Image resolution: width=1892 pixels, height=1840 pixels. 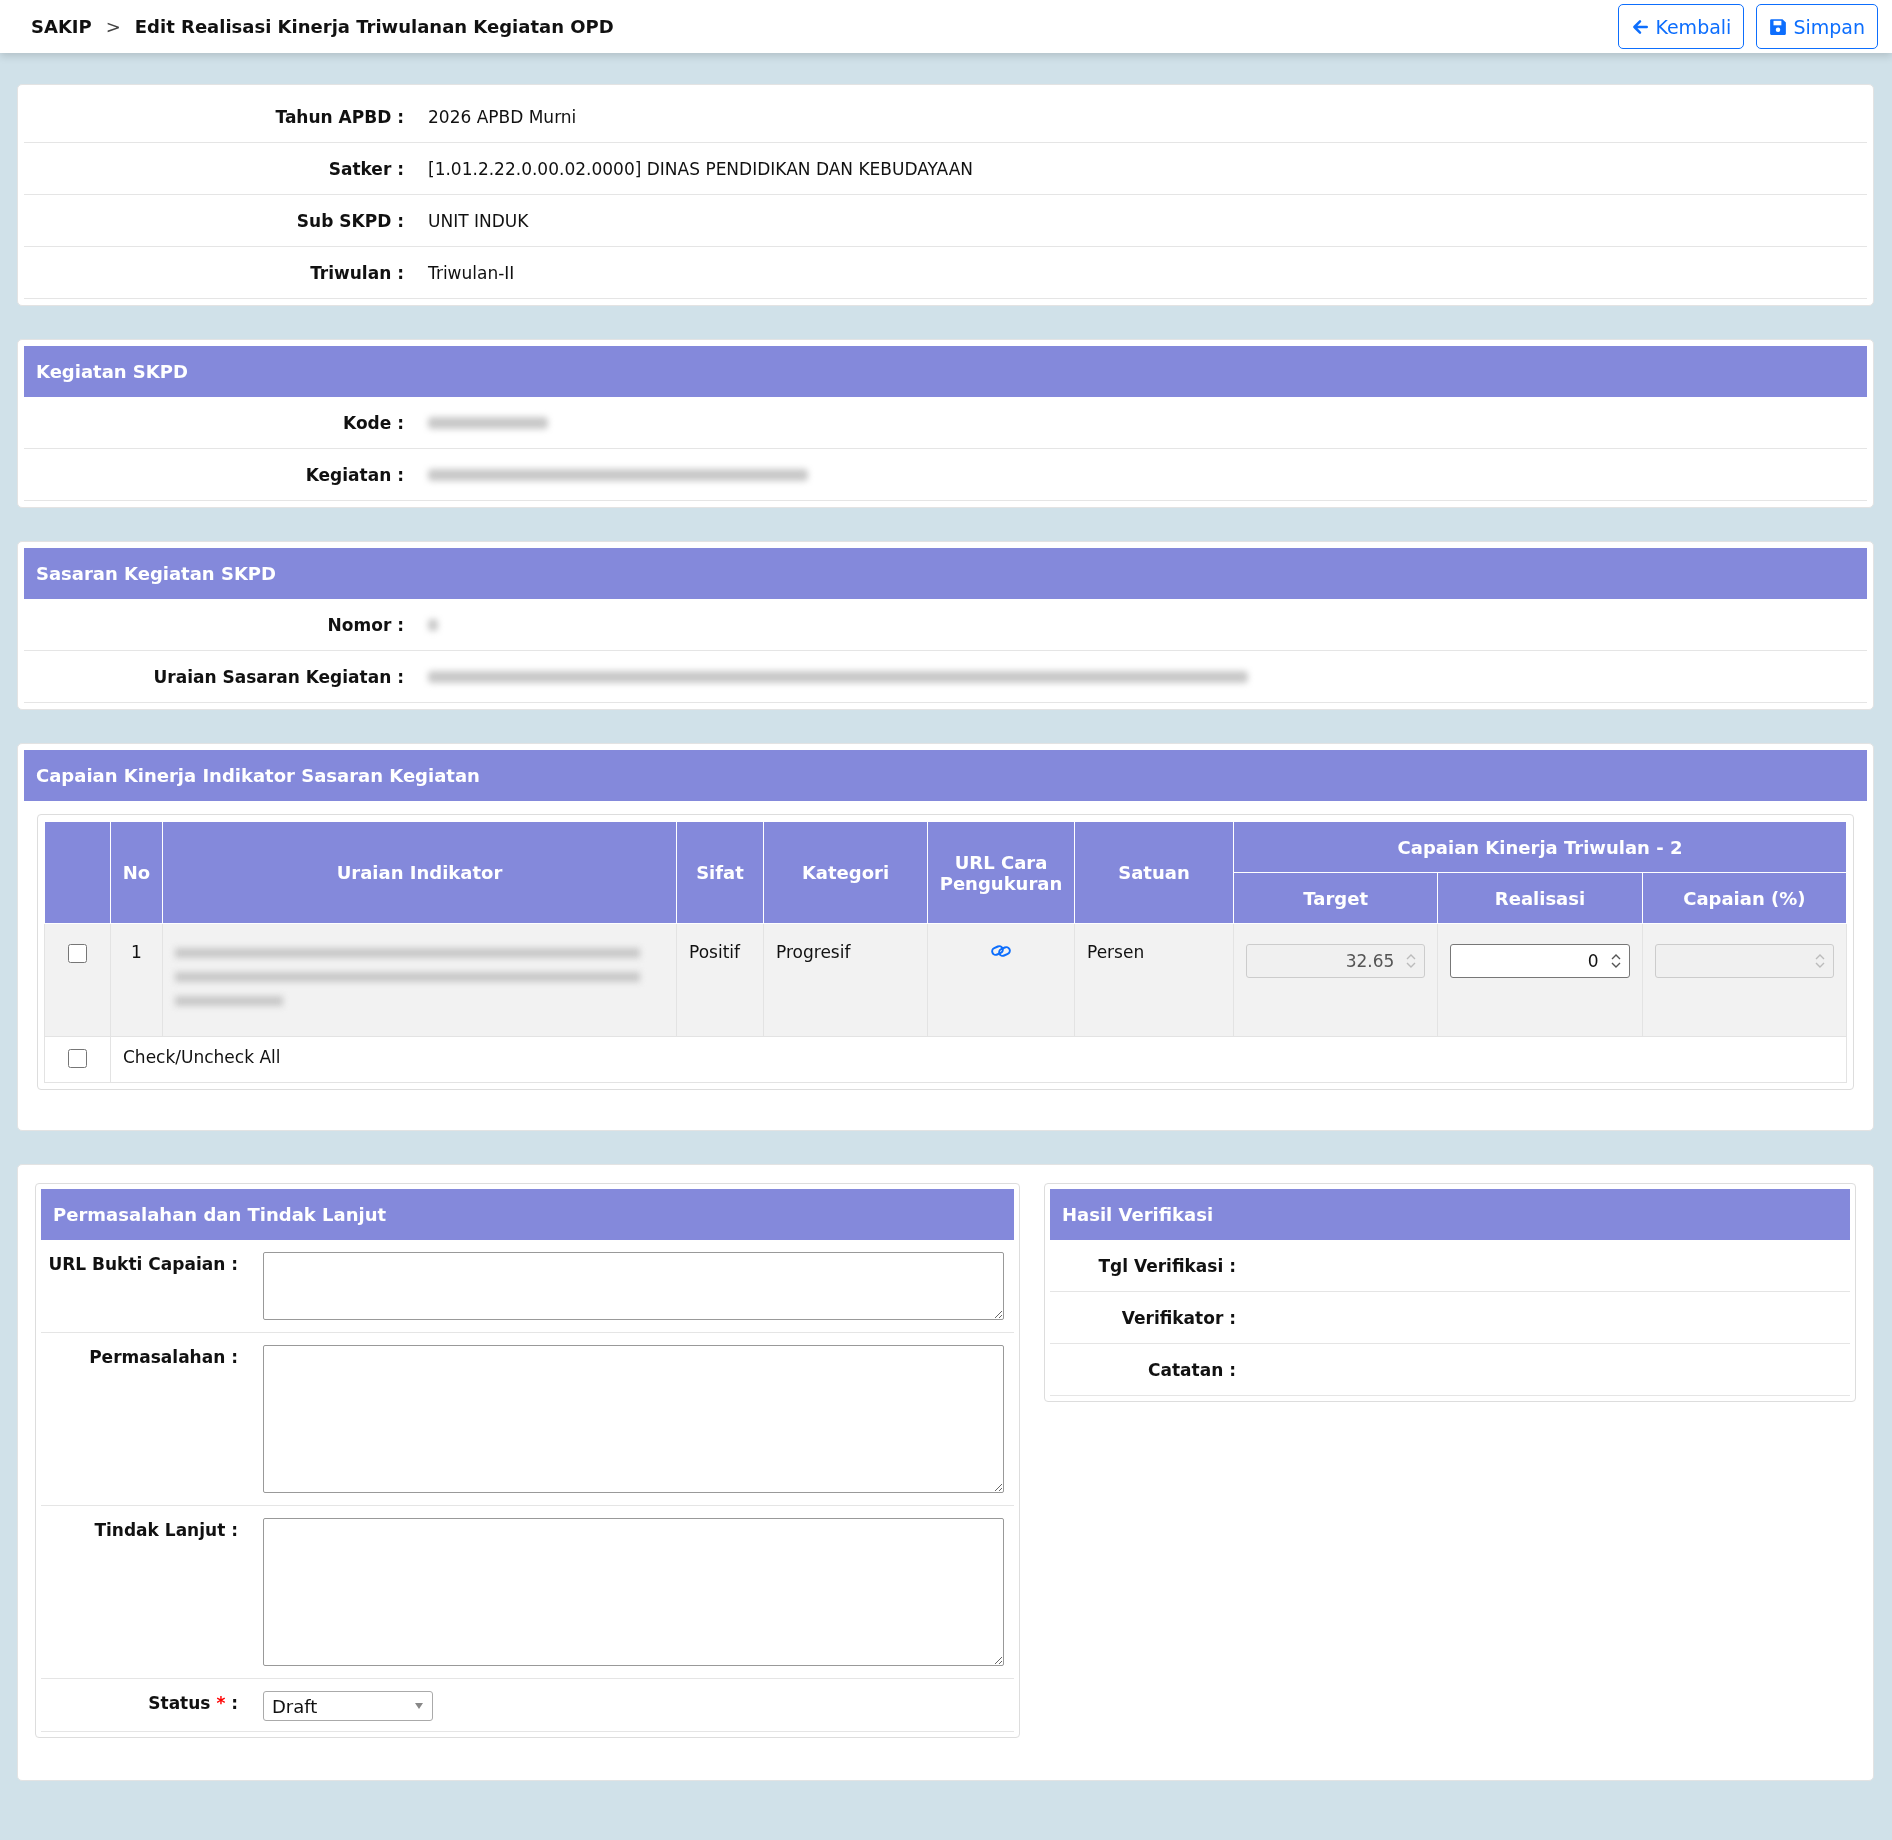 What do you see at coordinates (720, 980) in the screenshot?
I see `table-cell: Positif` at bounding box center [720, 980].